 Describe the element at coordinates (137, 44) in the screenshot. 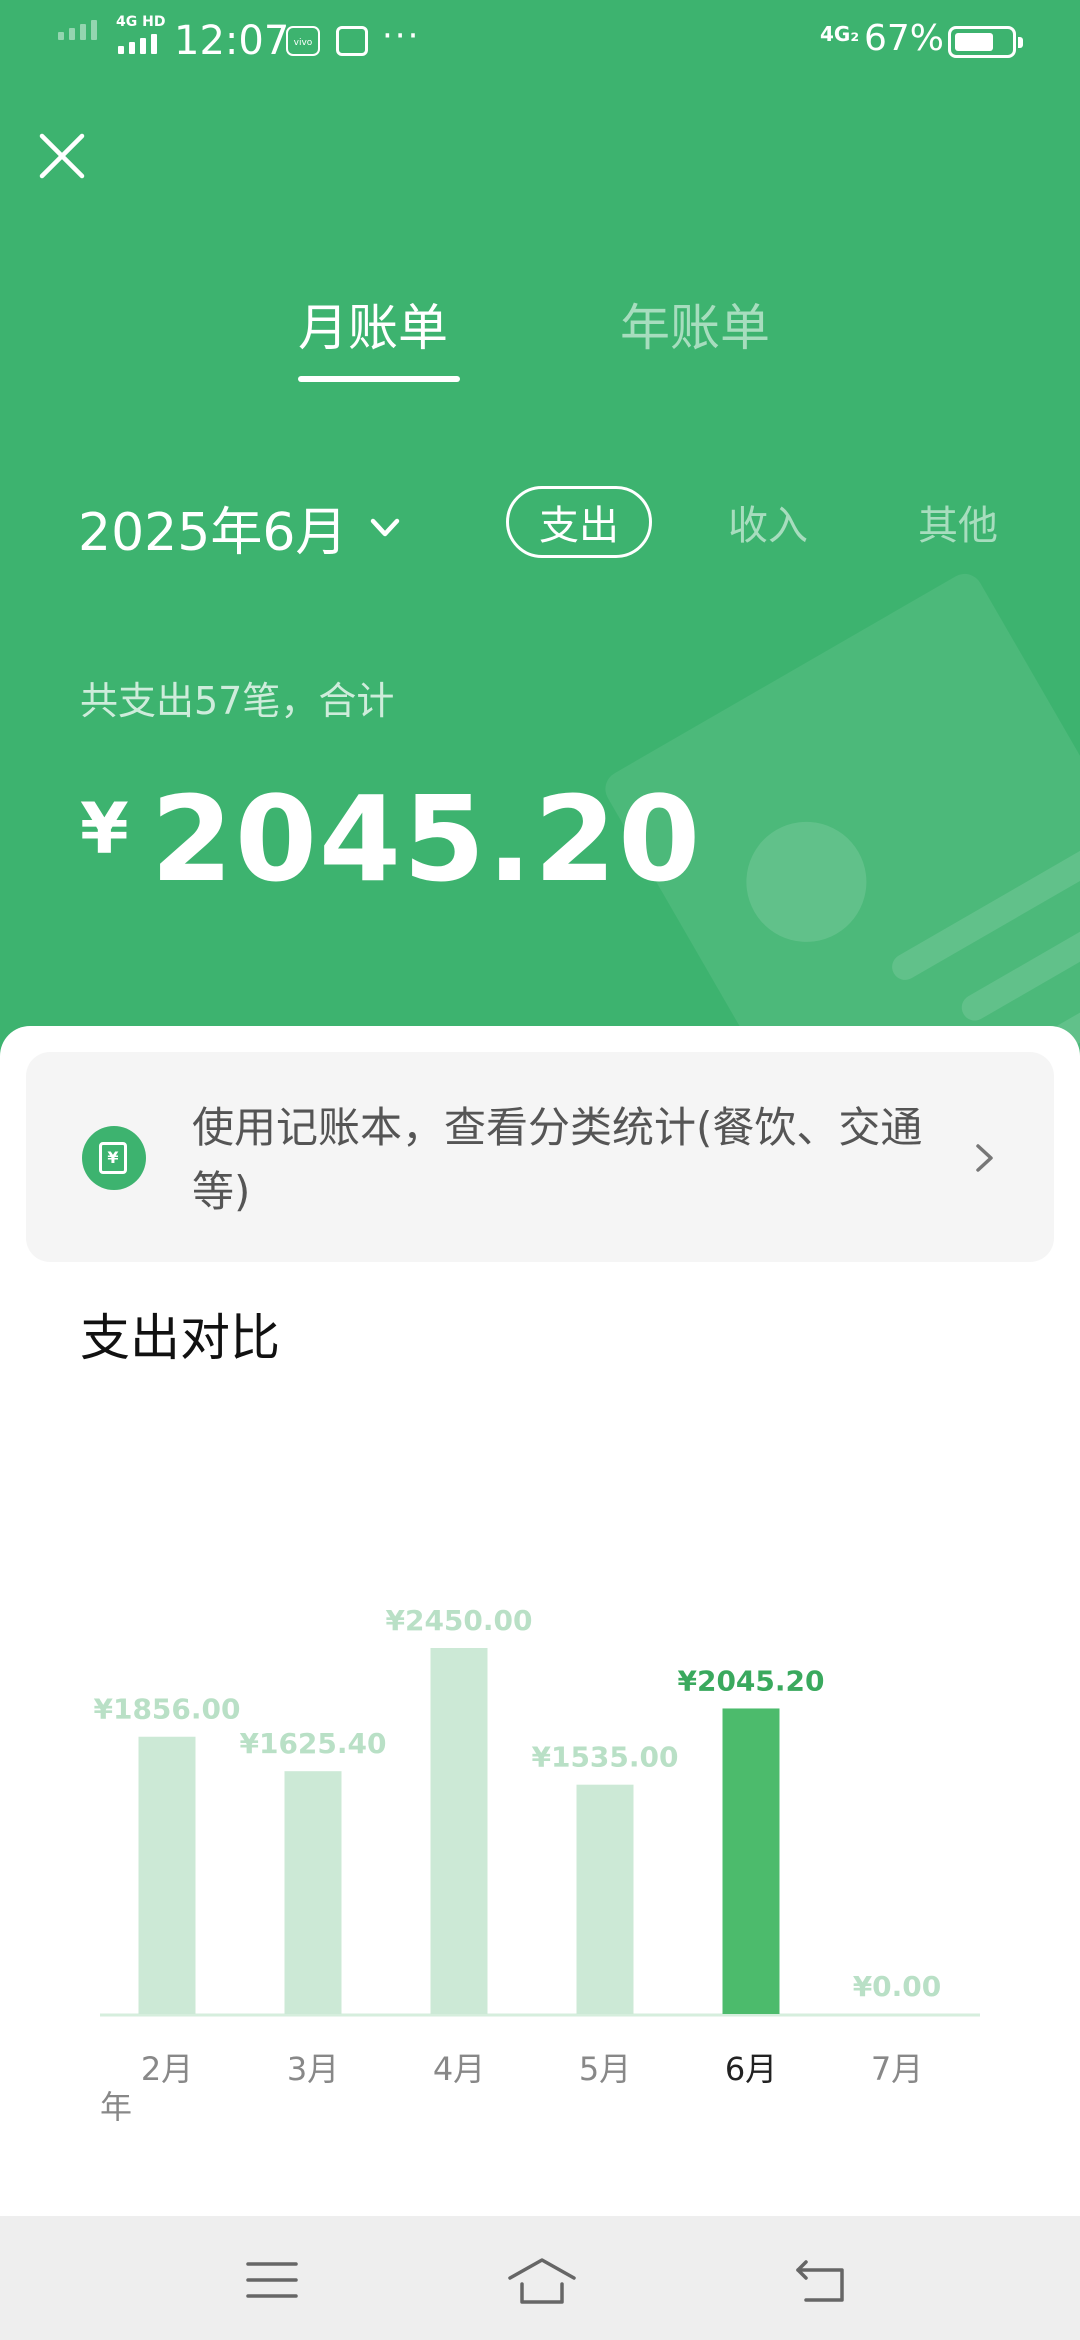

I see `signal-sim2-icon` at that location.